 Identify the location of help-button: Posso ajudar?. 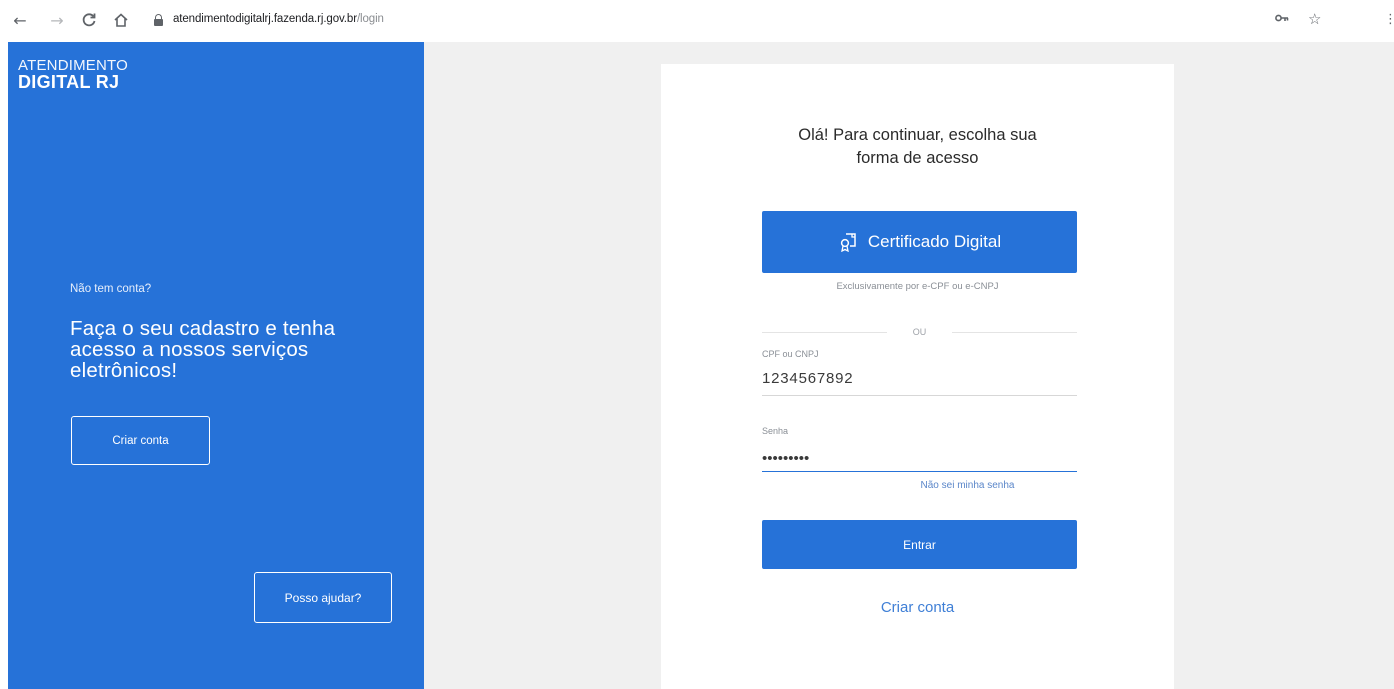
(323, 597).